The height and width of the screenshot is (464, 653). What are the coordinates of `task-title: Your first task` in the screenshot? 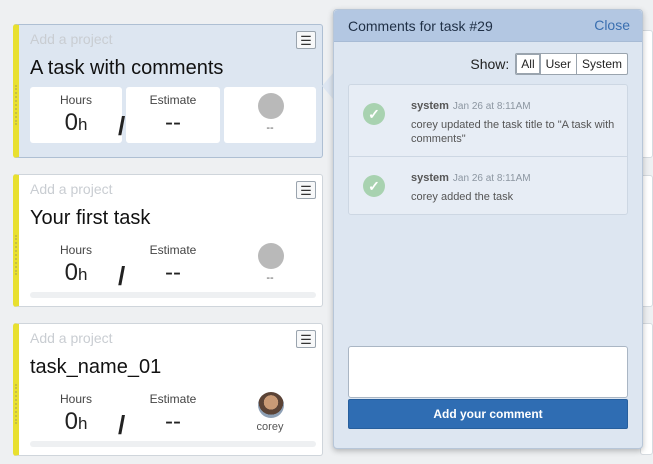 It's located at (90, 218).